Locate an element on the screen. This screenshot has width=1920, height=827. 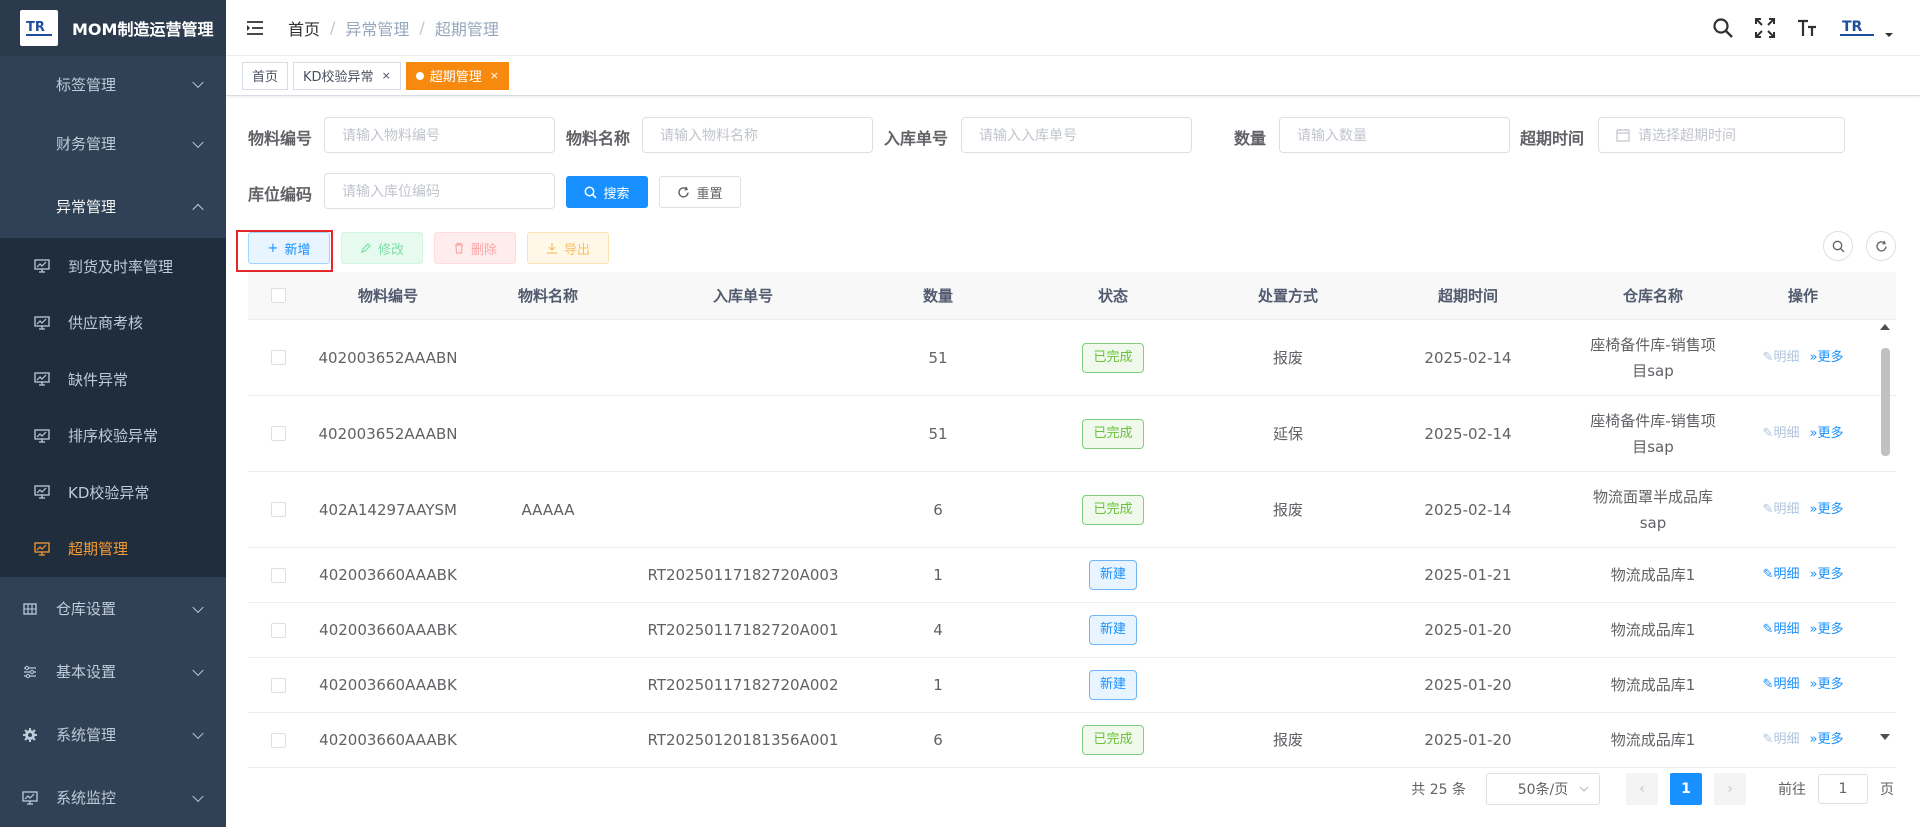
material-code-input: 请输入物料编号 is located at coordinates (439, 135).